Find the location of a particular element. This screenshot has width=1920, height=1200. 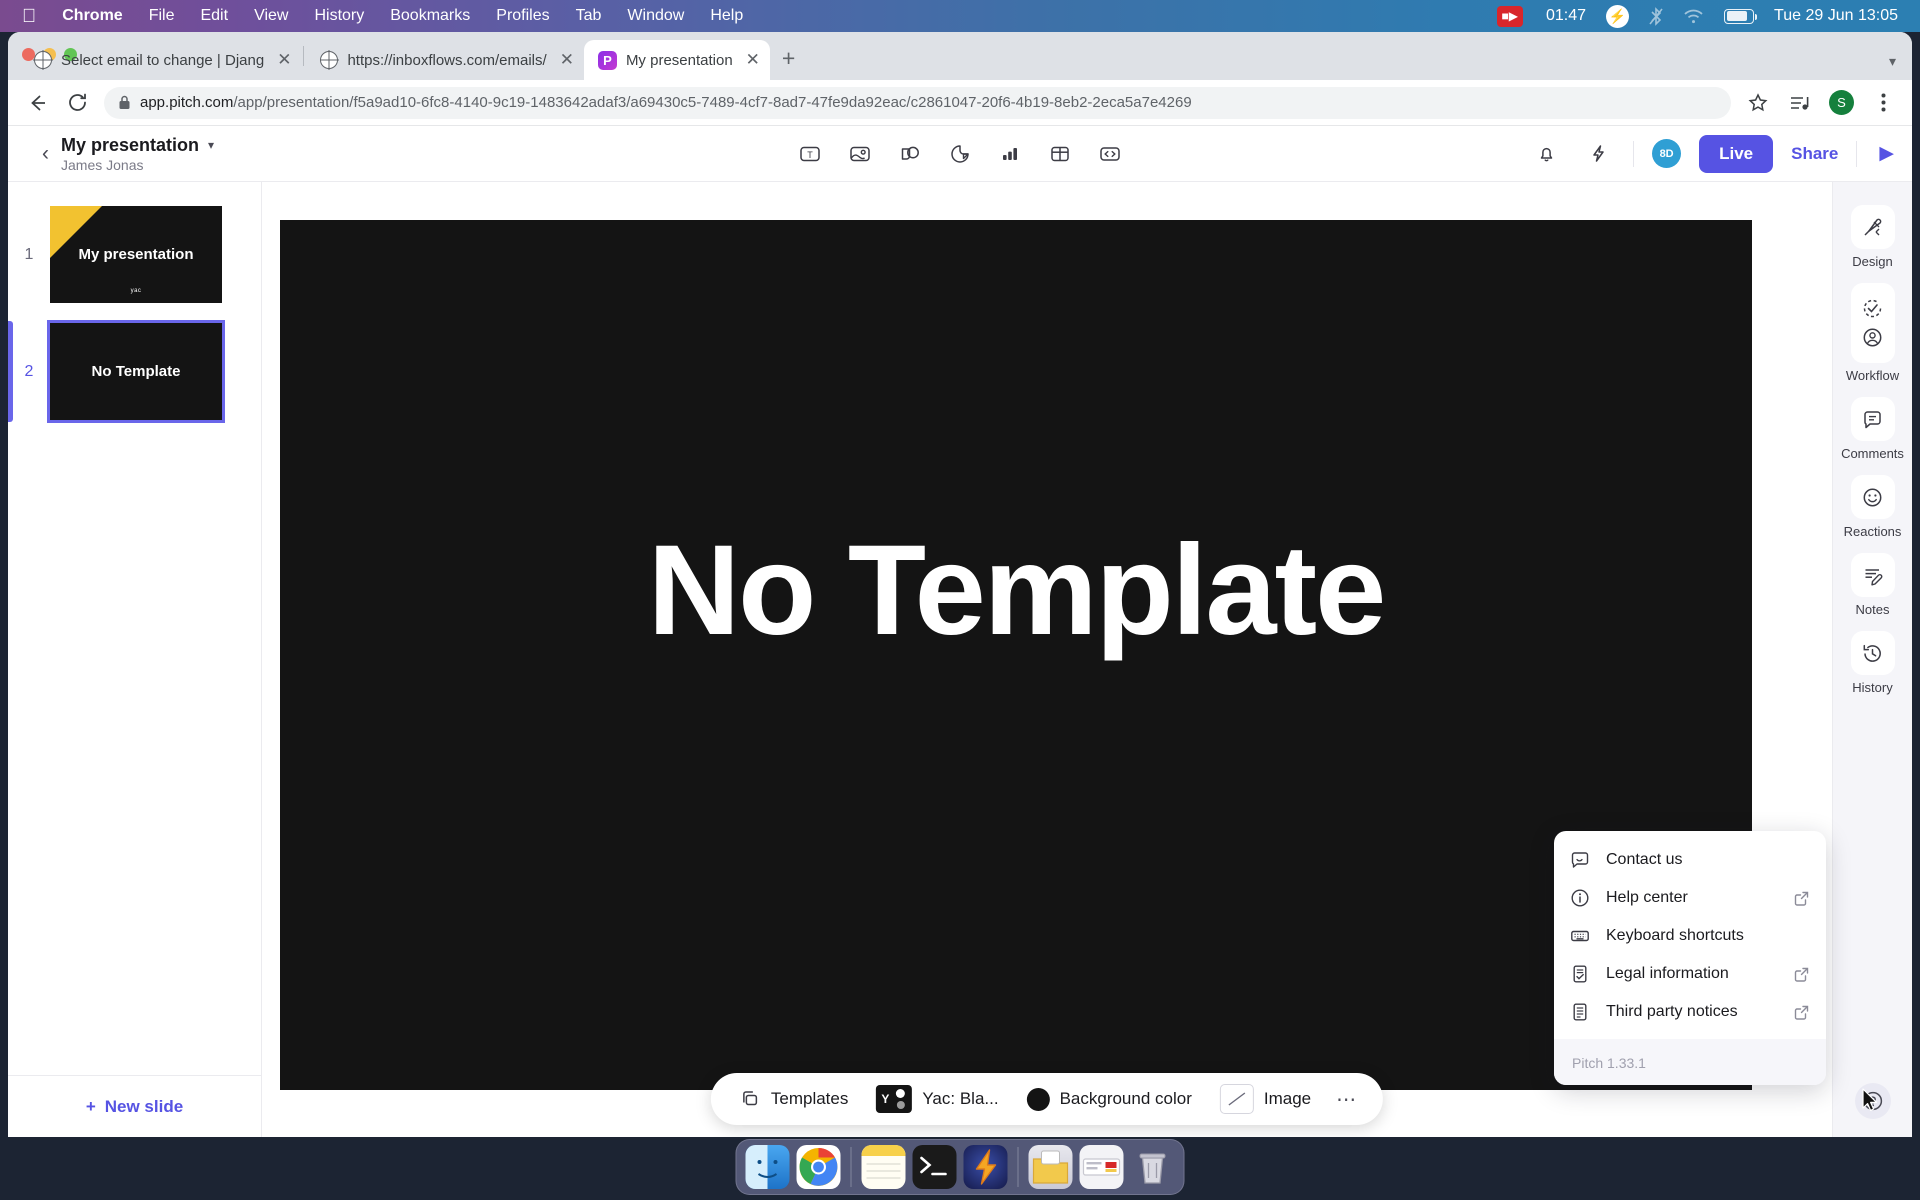

rail-item-history: History is located at coordinates (1872, 666).